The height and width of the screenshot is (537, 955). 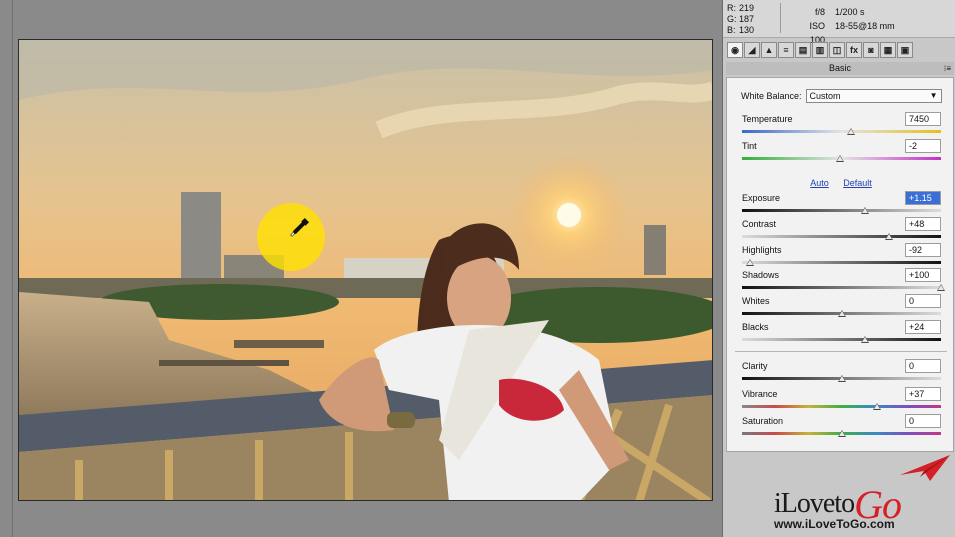 What do you see at coordinates (865, 339) in the screenshot?
I see `blacks-thumb` at bounding box center [865, 339].